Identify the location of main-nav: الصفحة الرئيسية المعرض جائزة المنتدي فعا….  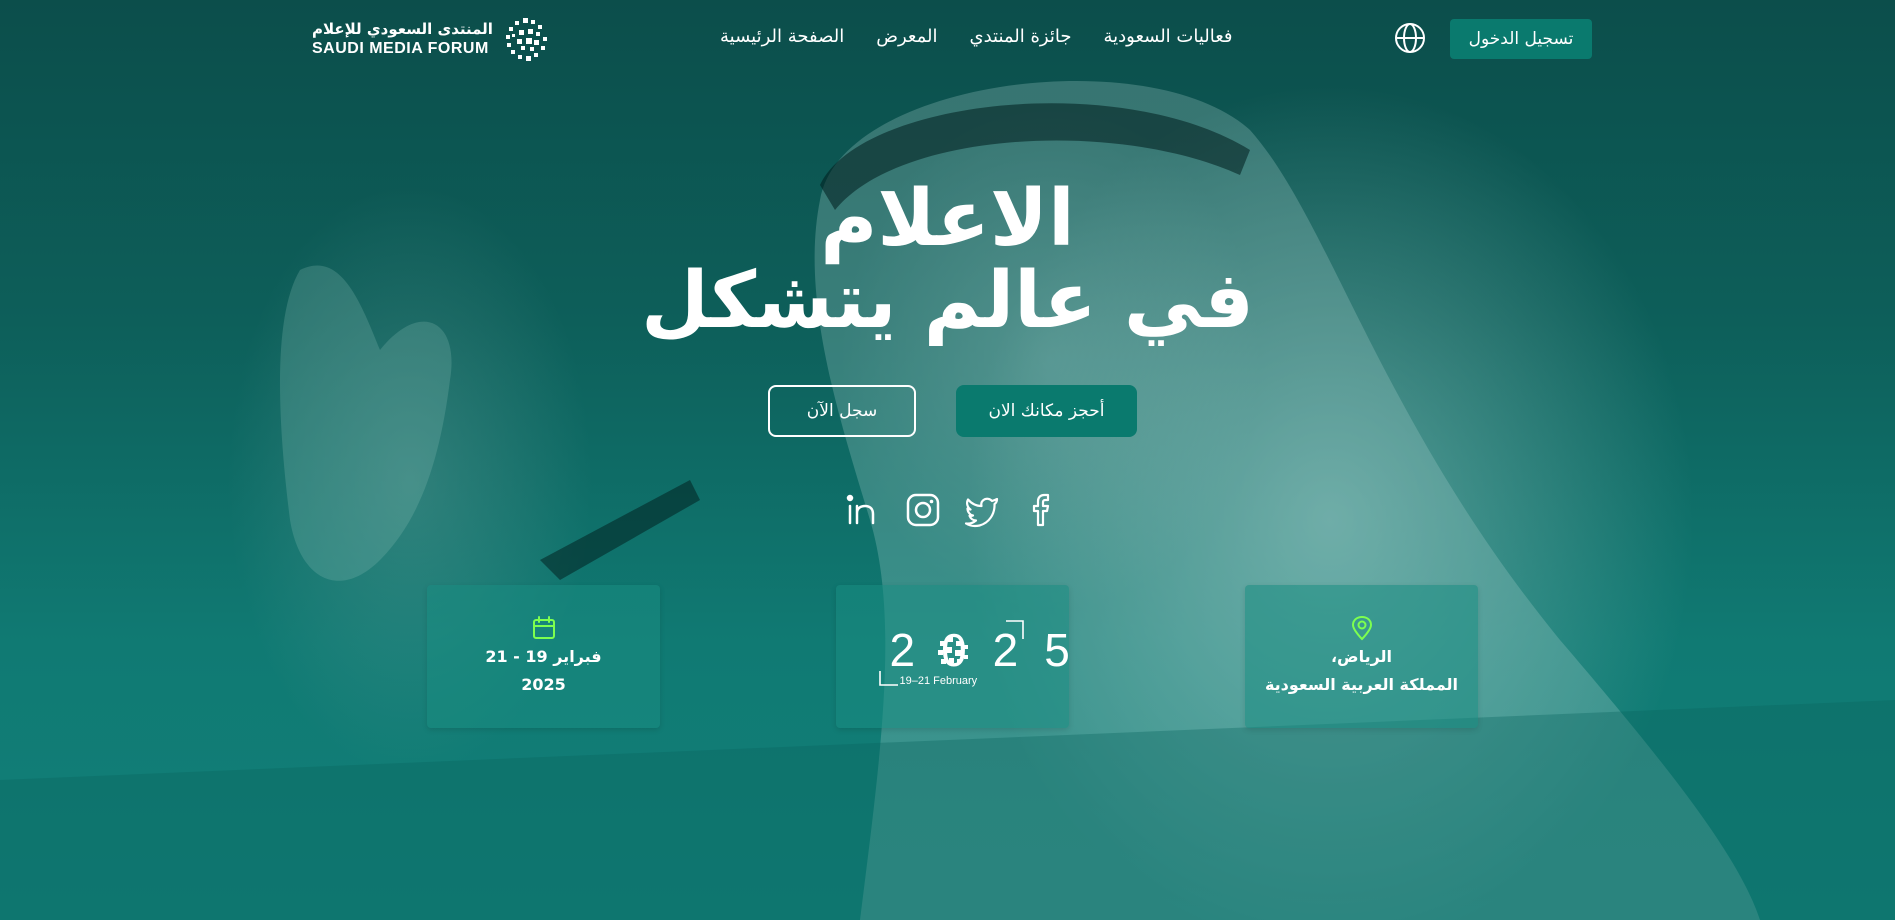
(976, 36).